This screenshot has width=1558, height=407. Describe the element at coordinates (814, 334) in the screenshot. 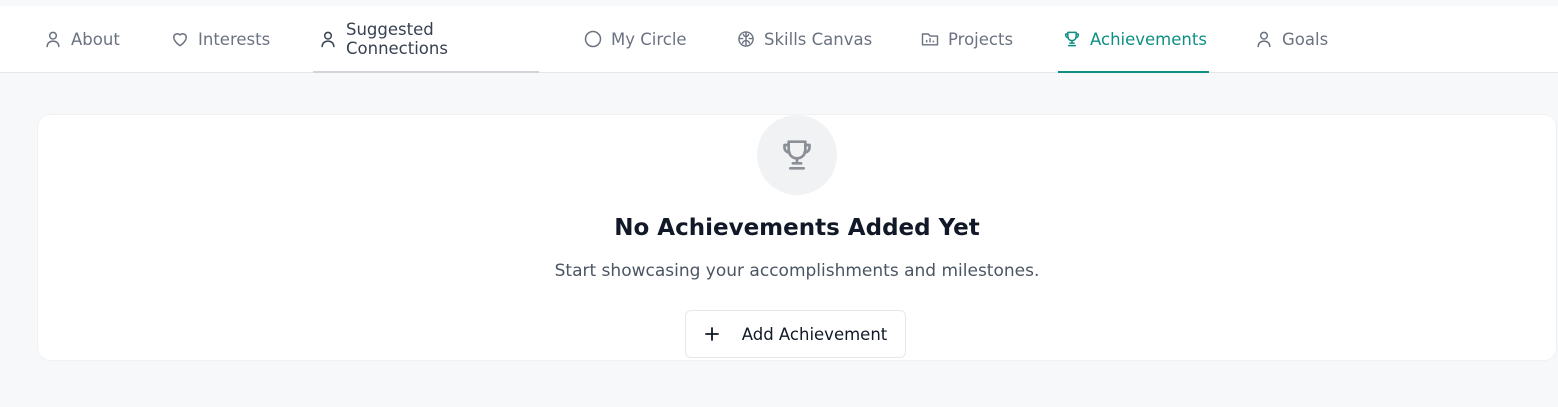

I see `add-achievement-label: Add Achievement` at that location.